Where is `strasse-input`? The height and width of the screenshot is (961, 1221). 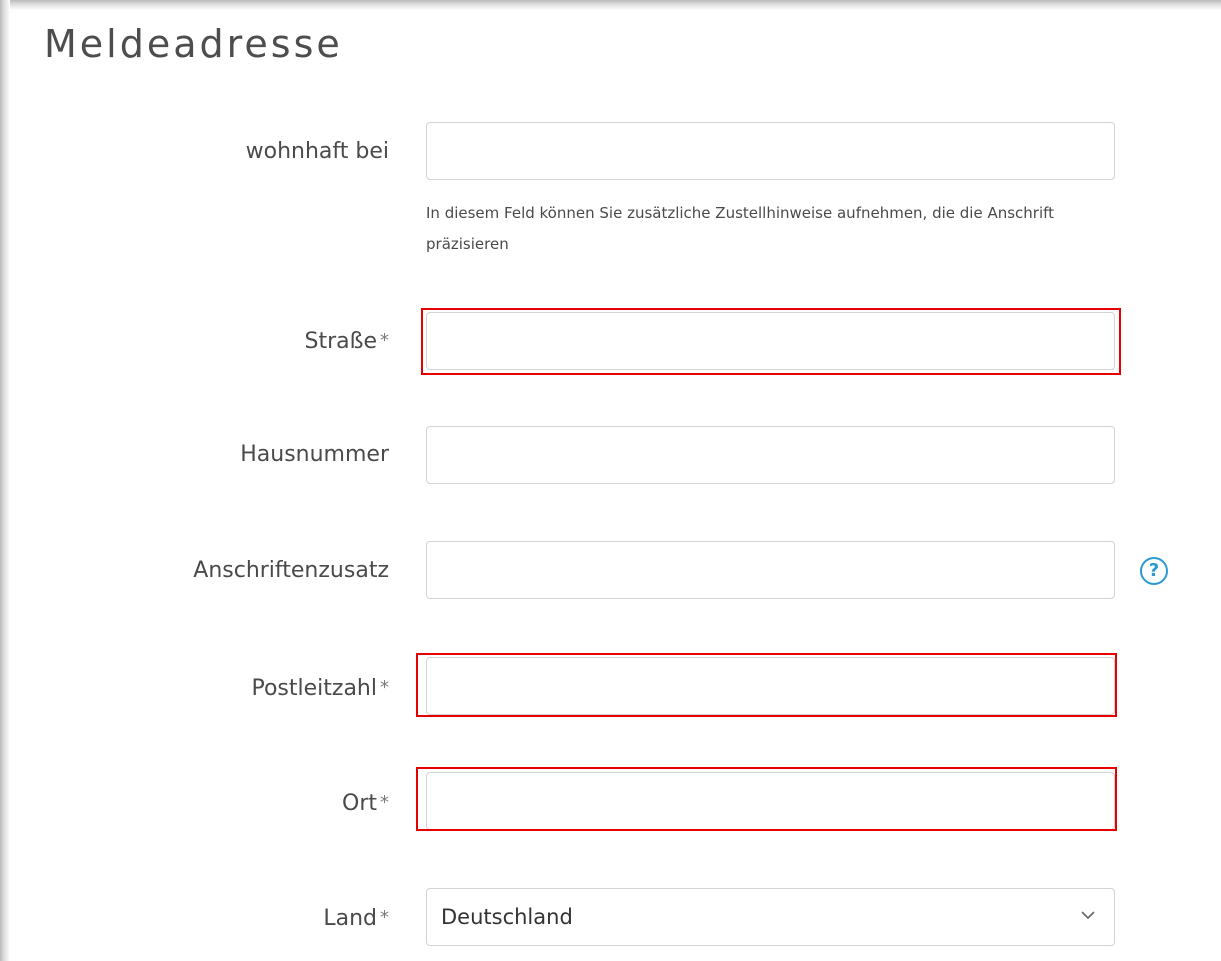
strasse-input is located at coordinates (770, 341).